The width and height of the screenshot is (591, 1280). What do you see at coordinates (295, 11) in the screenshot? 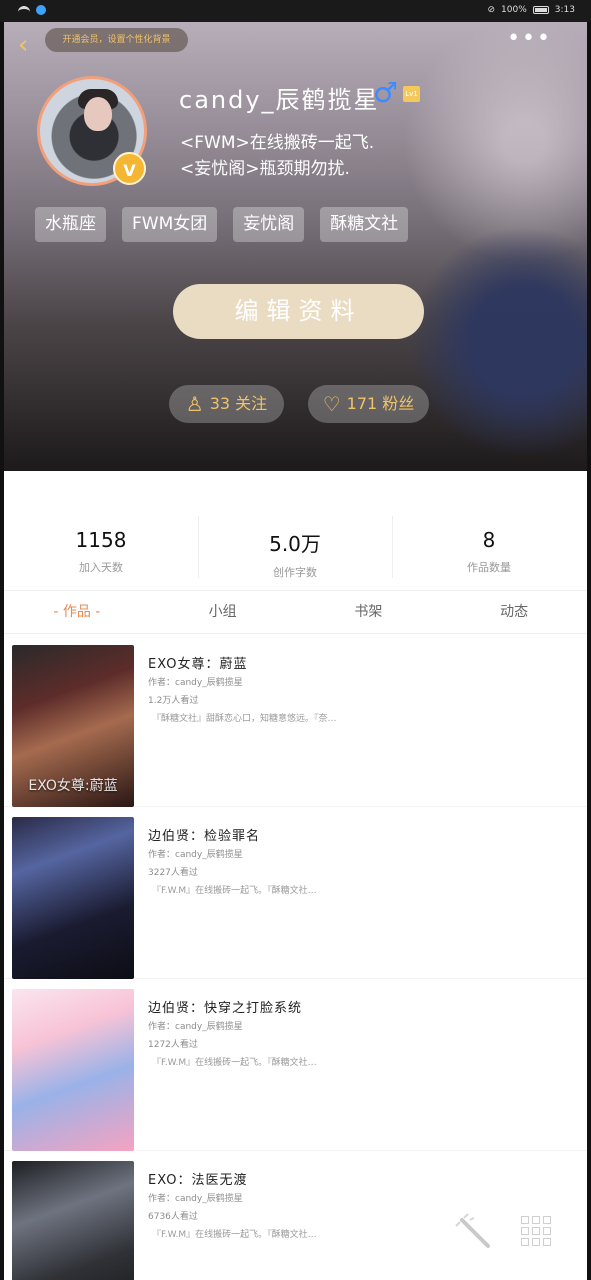
I see `status-bar: ⊘ 100% 3:13` at bounding box center [295, 11].